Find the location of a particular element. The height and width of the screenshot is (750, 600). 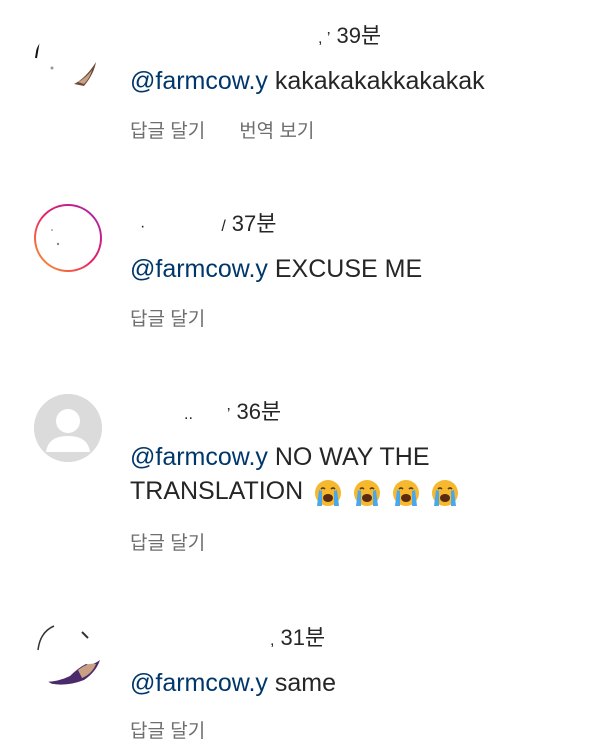

comment-body-line2: TRANSLATION is located at coordinates (217, 491).